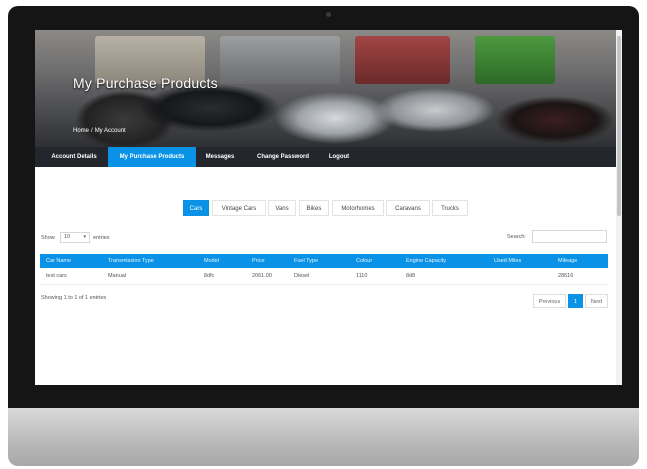  Describe the element at coordinates (358, 208) in the screenshot. I see `tab-motorhomes: Motorhomes` at that location.